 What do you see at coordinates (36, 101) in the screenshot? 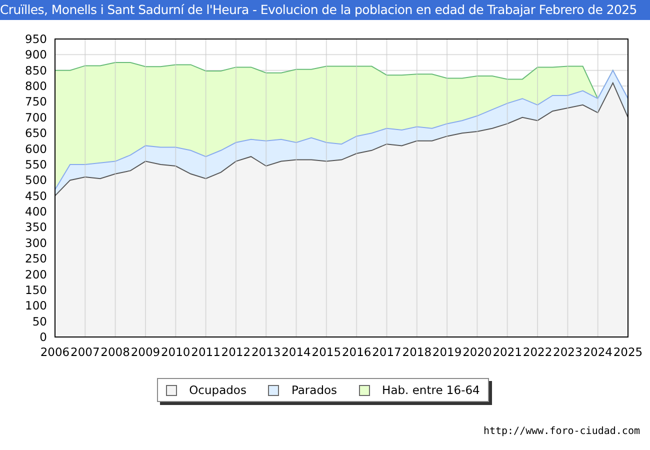
I see `y-tick-label: 750` at bounding box center [36, 101].